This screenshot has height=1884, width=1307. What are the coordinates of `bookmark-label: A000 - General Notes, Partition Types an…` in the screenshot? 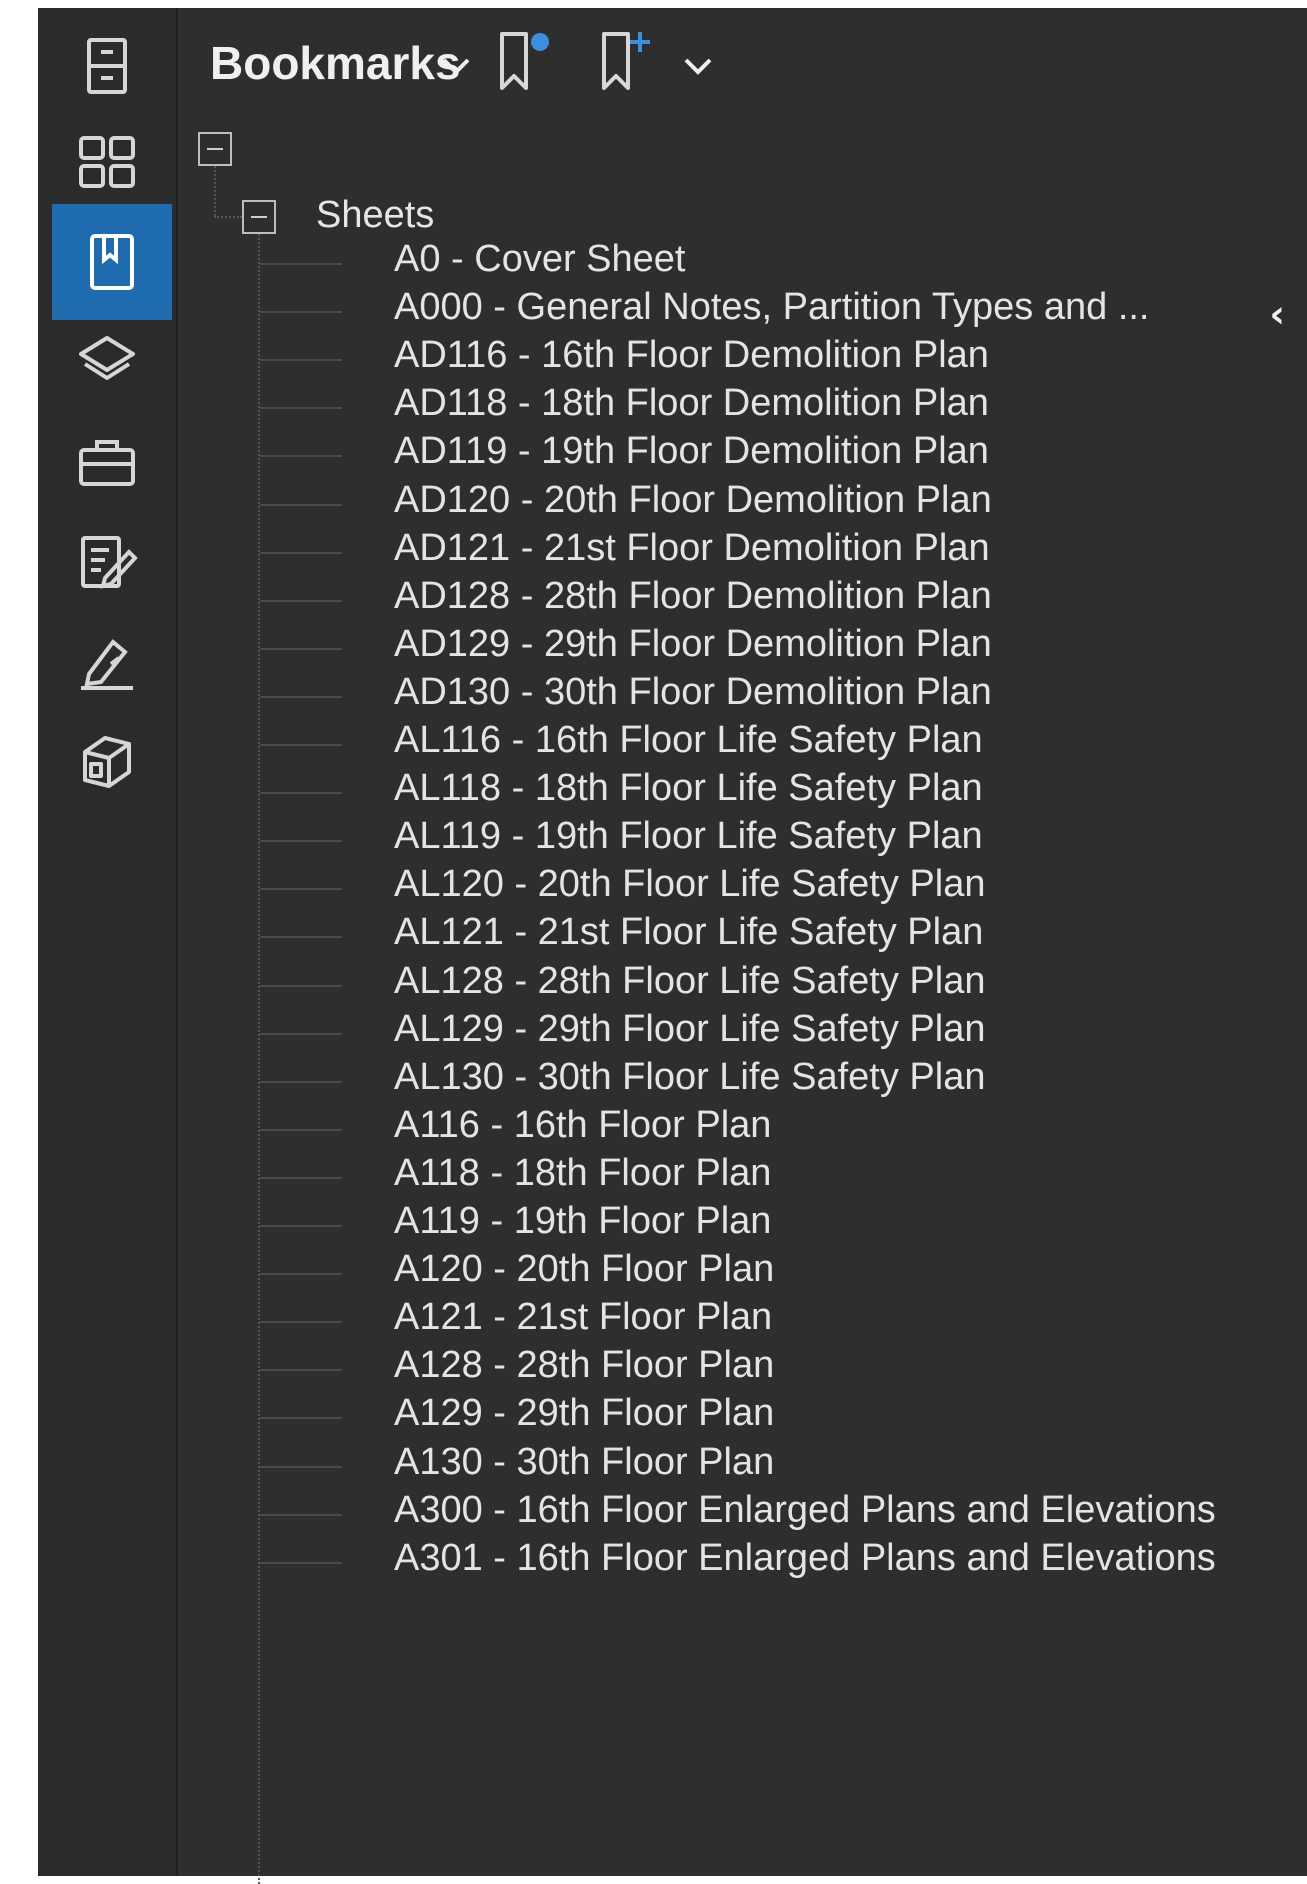 It's located at (772, 307).